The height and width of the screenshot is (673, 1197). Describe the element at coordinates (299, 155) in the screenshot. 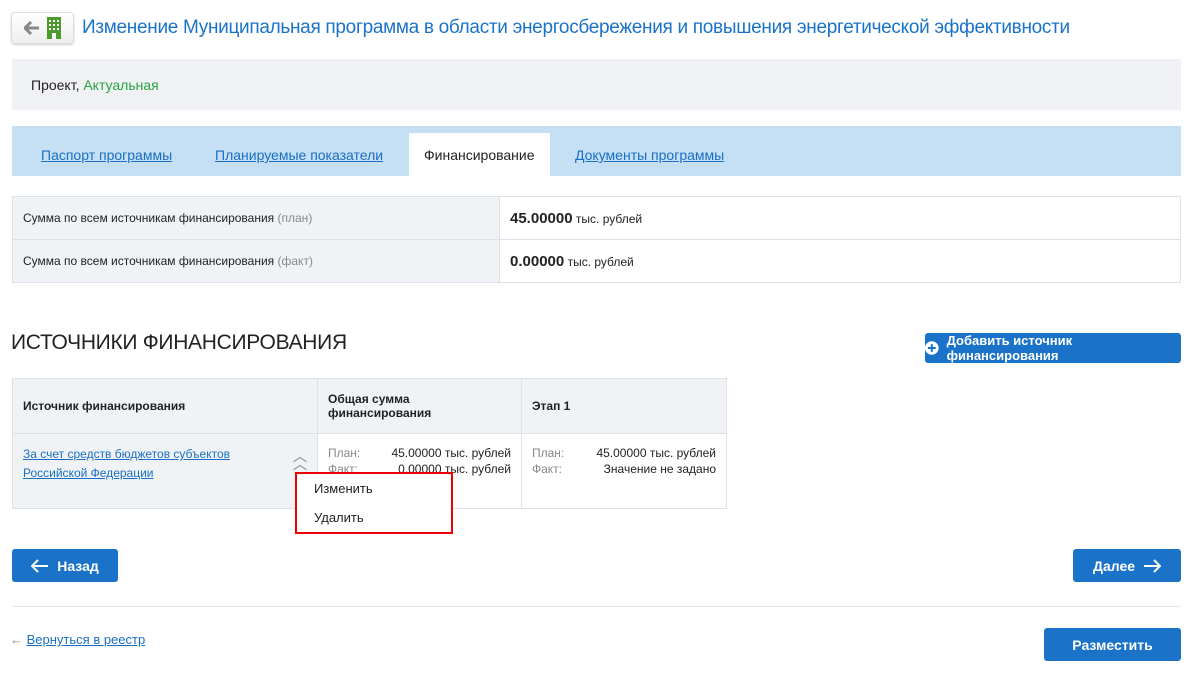

I see `tab-indicators: Планируемые показатели` at that location.